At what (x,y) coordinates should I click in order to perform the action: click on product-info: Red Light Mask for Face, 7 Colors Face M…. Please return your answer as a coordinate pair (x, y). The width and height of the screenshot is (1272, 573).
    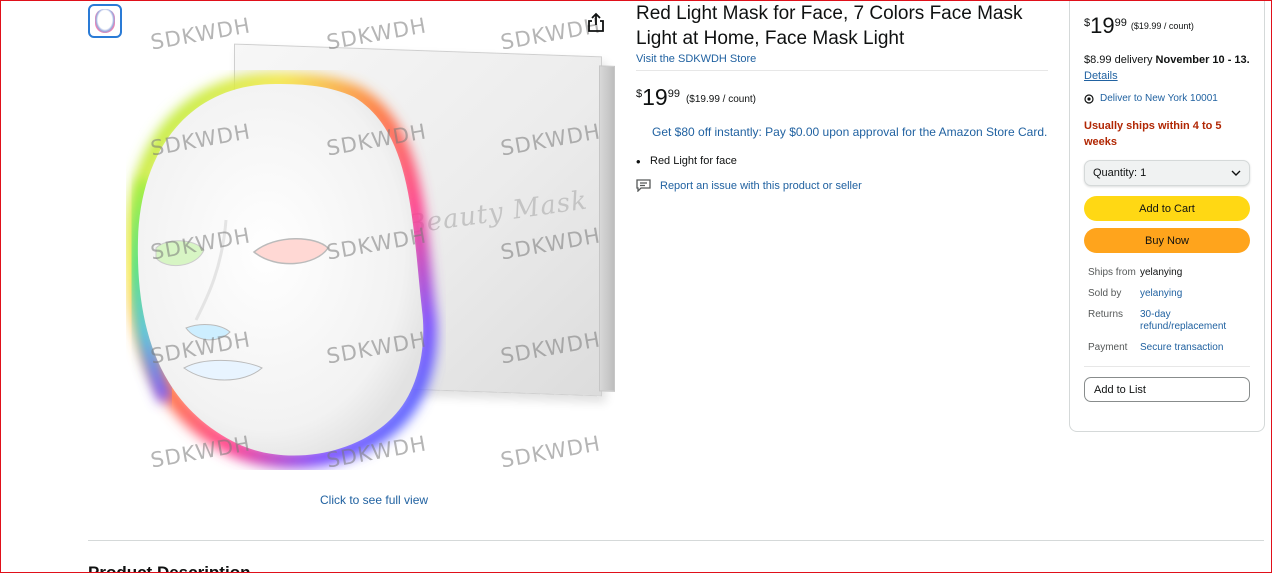
    Looking at the image, I should click on (842, 96).